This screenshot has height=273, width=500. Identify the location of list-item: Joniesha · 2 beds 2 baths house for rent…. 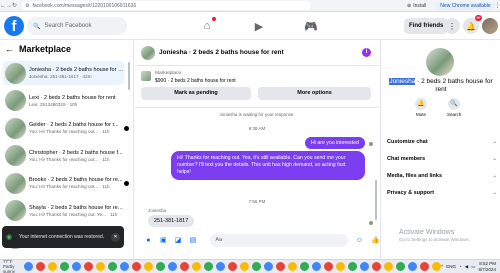
(63, 73).